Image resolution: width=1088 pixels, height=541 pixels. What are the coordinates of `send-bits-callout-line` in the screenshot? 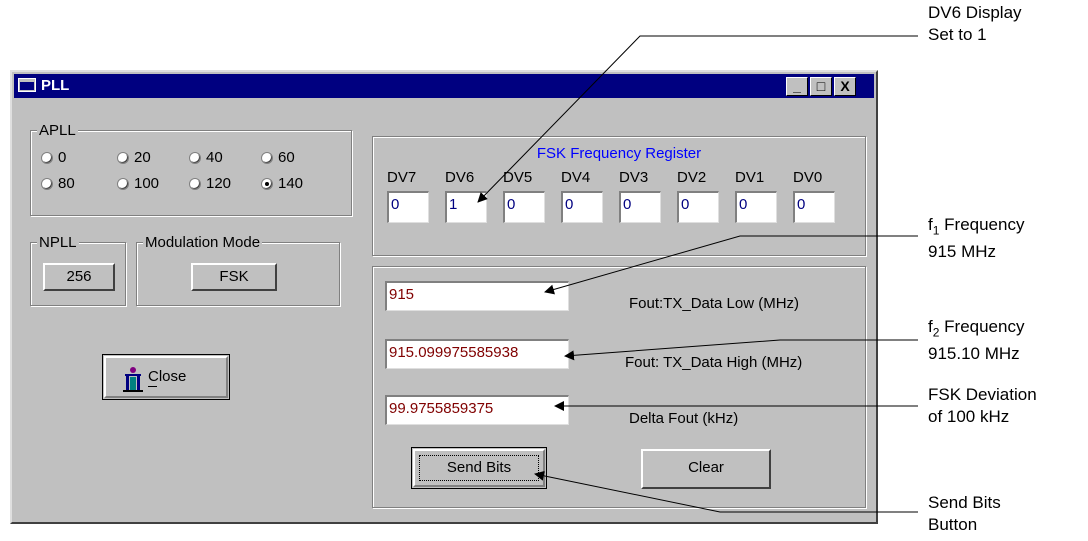 It's located at (726, 491).